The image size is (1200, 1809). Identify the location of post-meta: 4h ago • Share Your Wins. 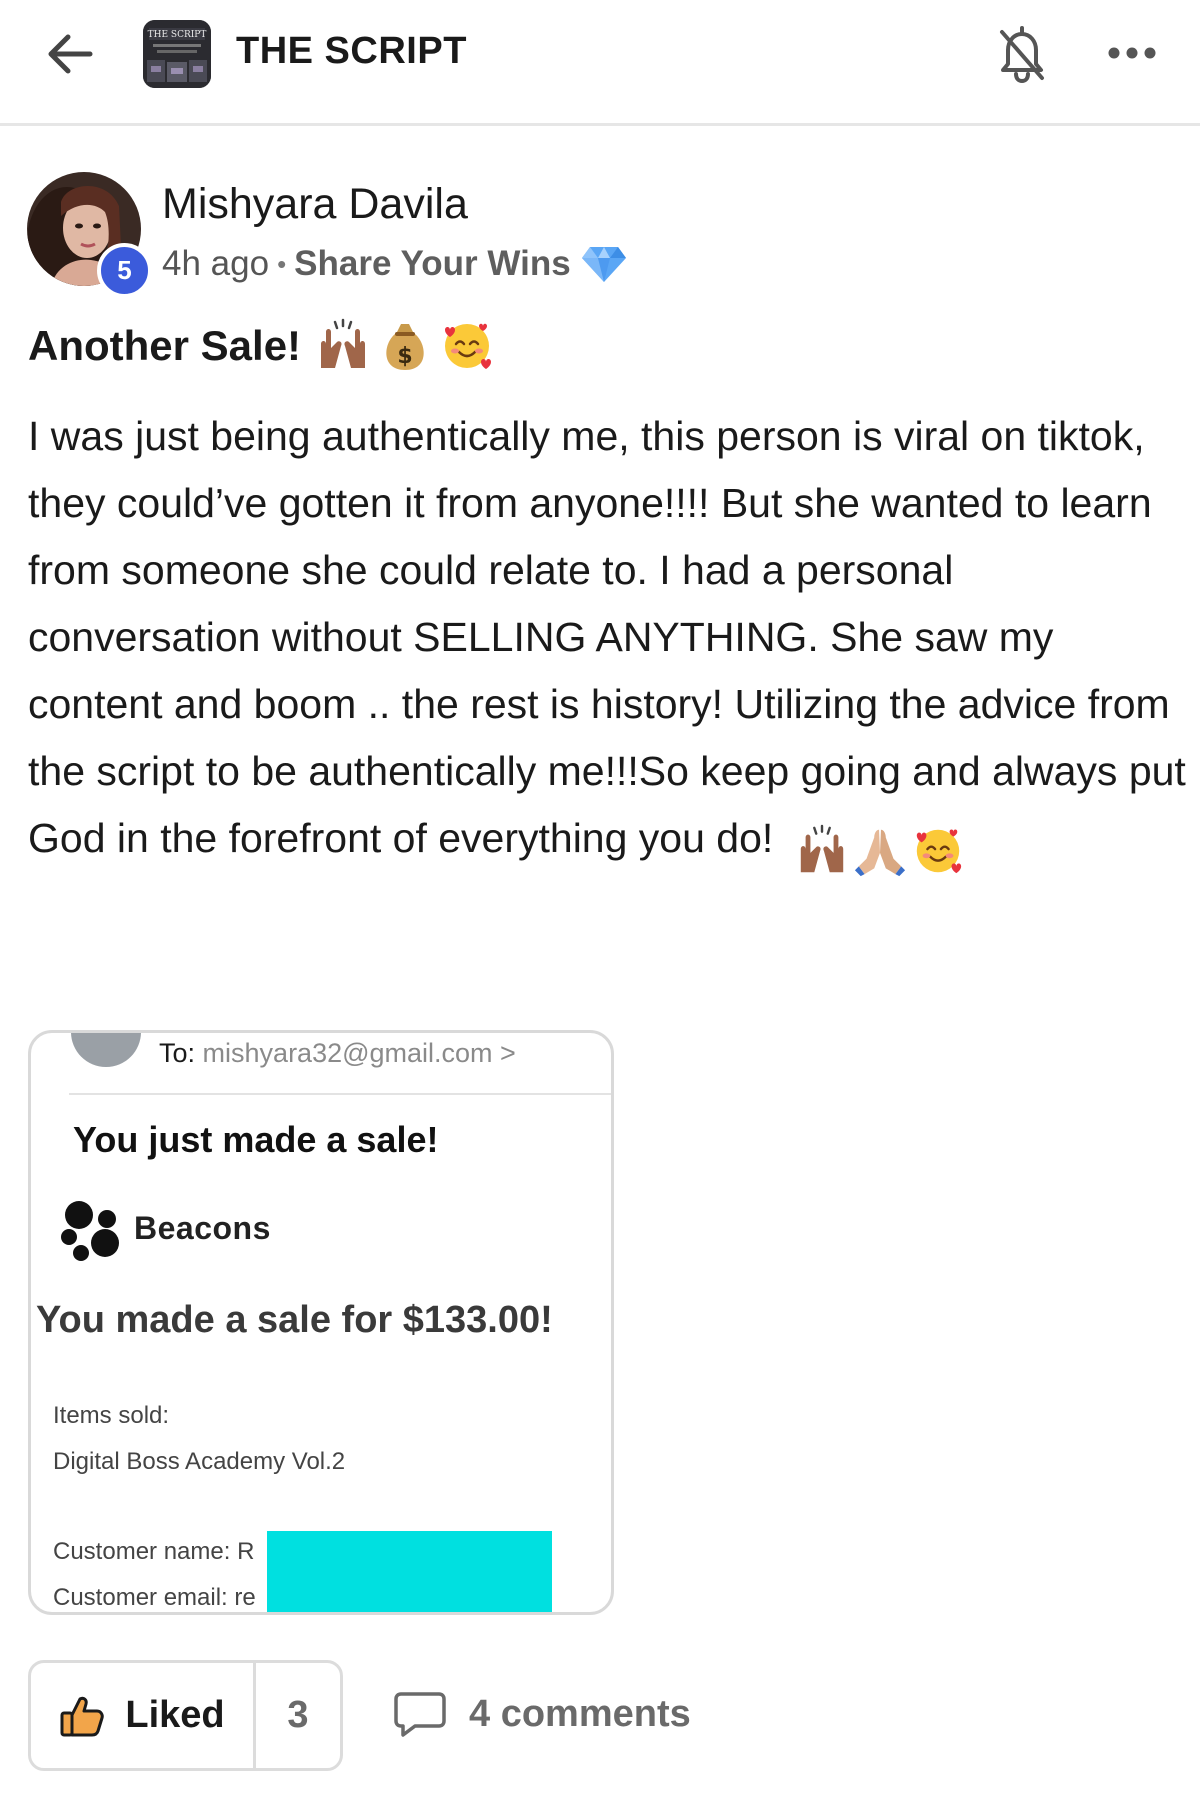
(394, 264).